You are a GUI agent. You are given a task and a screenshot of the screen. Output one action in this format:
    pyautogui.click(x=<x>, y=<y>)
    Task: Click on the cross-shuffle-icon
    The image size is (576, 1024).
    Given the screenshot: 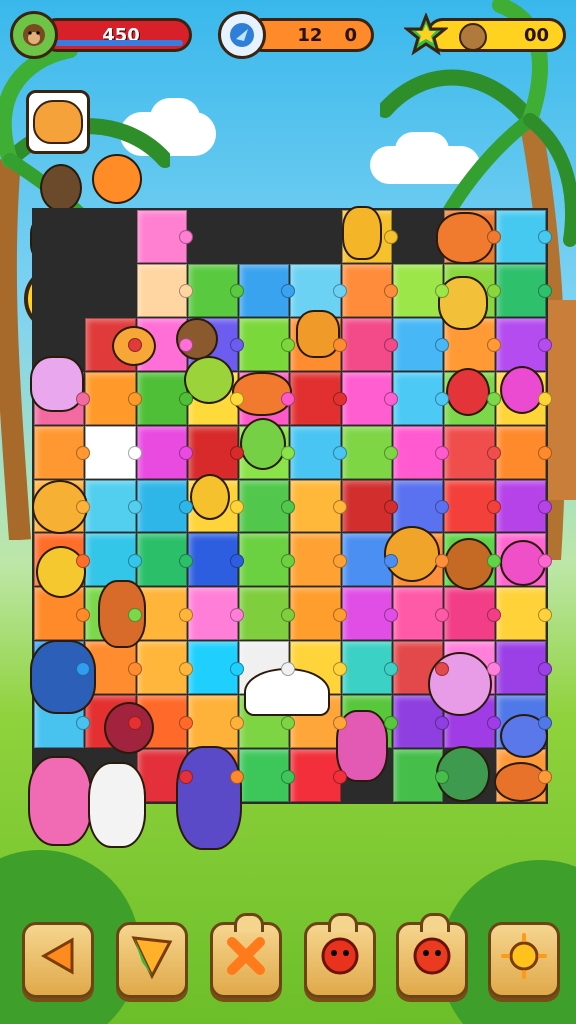 What is the action you would take?
    pyautogui.click(x=246, y=960)
    